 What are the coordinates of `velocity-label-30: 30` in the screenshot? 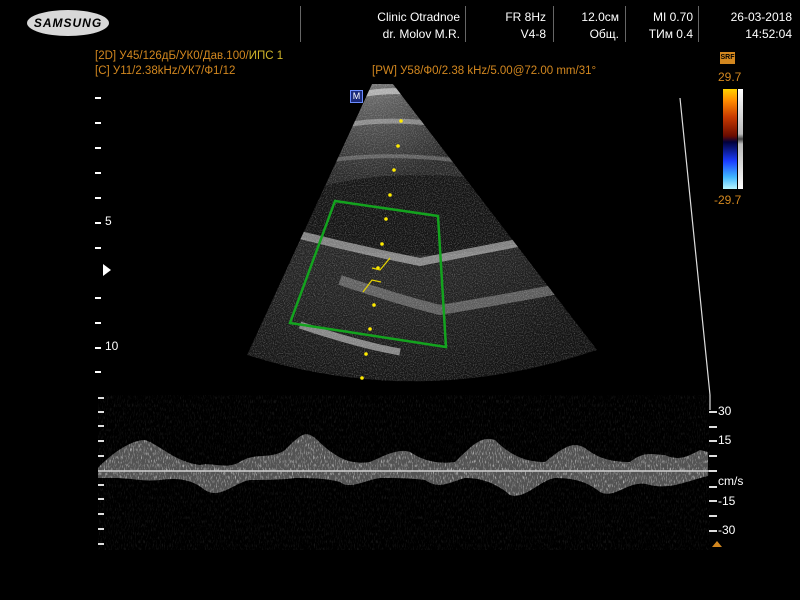 It's located at (725, 411).